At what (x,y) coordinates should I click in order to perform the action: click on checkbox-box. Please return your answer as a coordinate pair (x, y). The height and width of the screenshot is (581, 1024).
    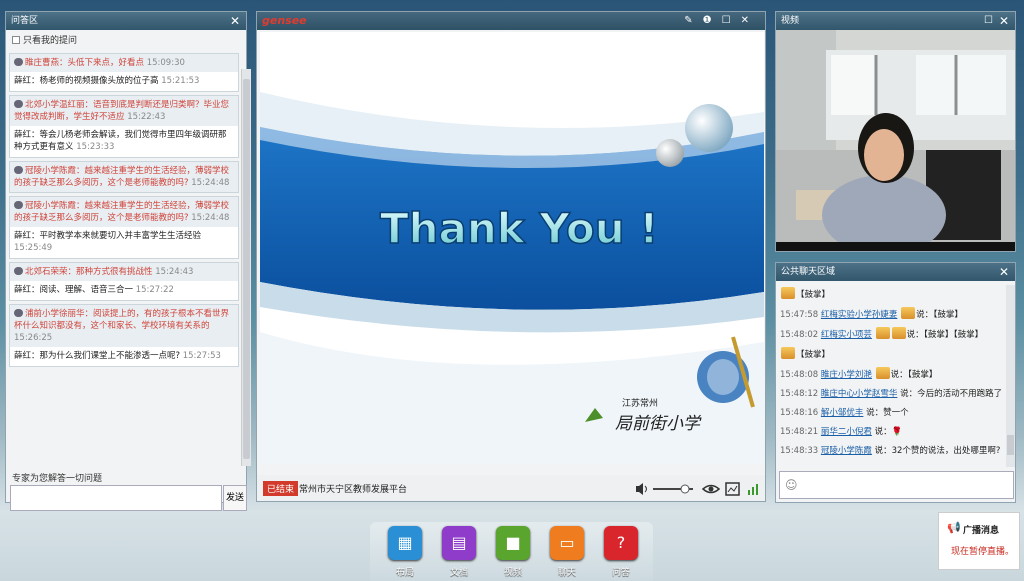
    Looking at the image, I should click on (16, 40).